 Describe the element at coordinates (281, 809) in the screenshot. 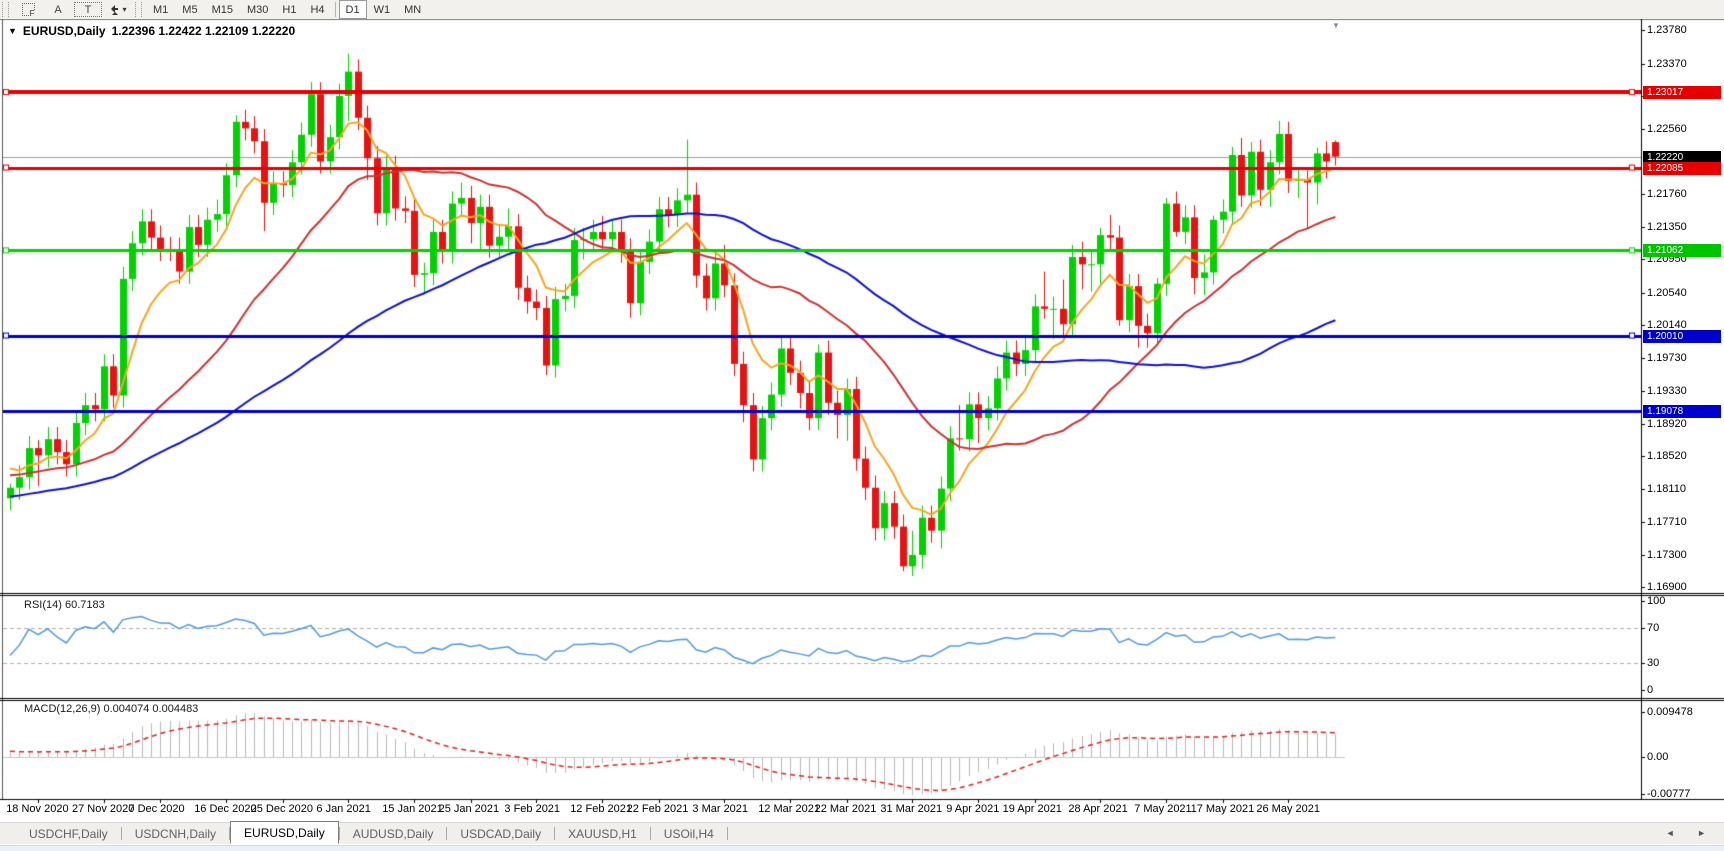

I see `date-axis-label: 25 Dec 2020` at that location.